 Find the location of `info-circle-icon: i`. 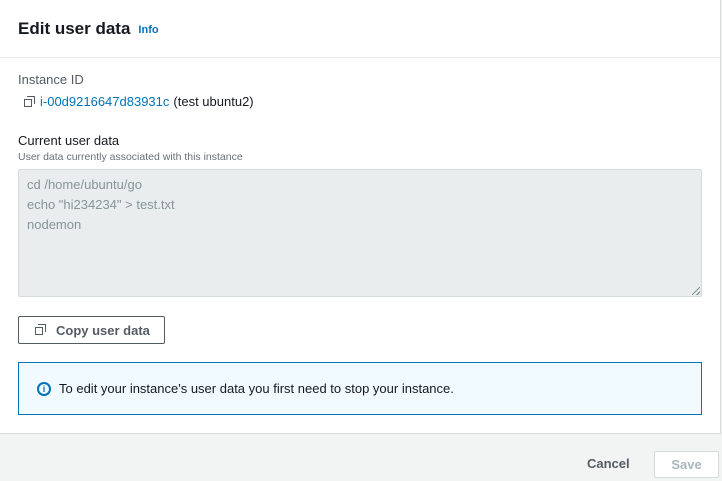

info-circle-icon: i is located at coordinates (44, 388).